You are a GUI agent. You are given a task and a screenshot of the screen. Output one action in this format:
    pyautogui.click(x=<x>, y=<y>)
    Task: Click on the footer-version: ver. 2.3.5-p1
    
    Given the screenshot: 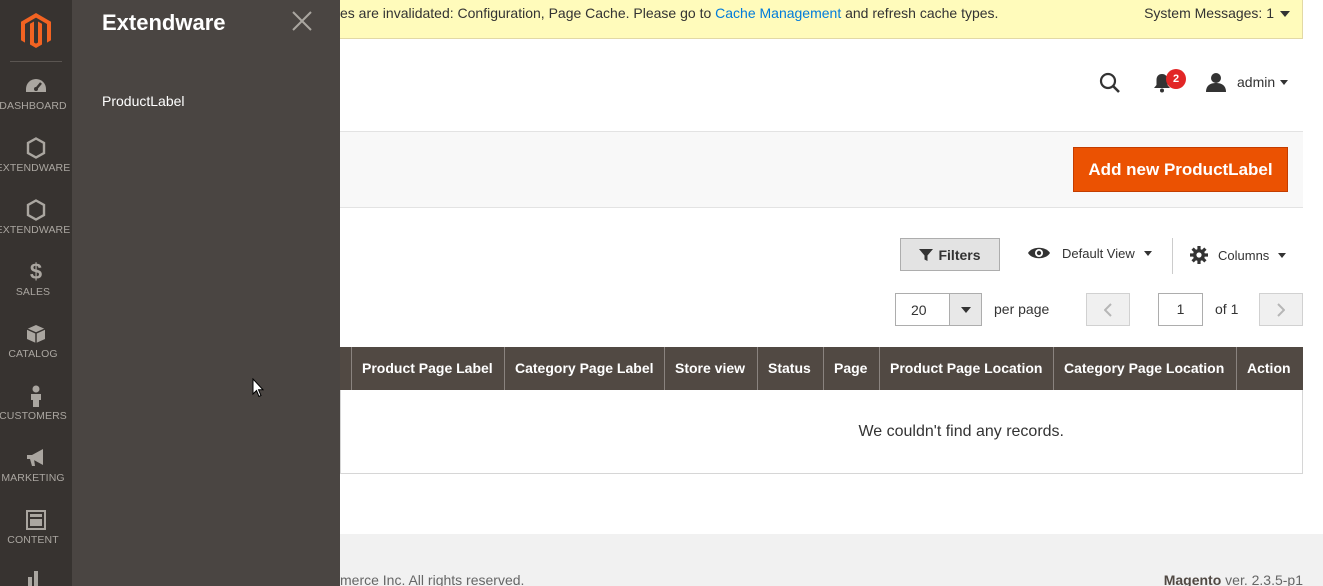 What is the action you would take?
    pyautogui.click(x=1262, y=579)
    